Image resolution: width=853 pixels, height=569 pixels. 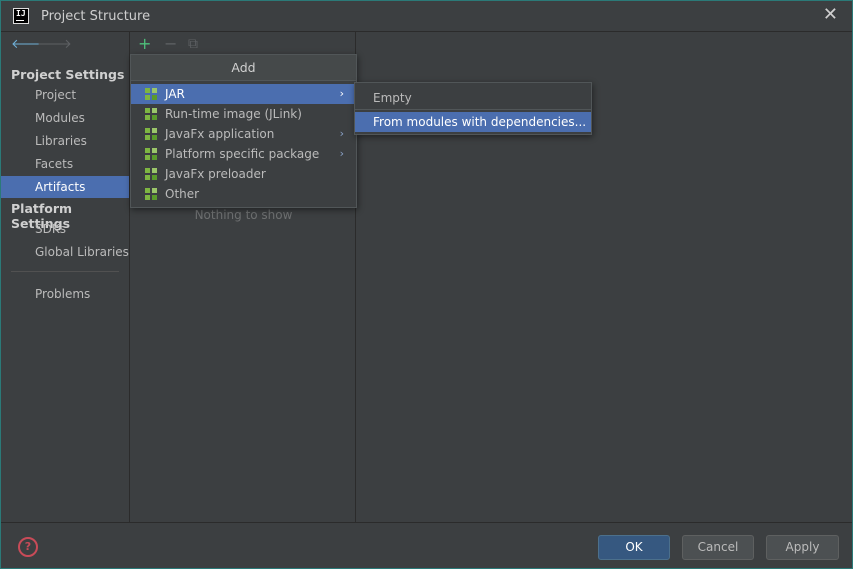 I want to click on menu-item-platform-package: Platform specific package ›, so click(x=243, y=154).